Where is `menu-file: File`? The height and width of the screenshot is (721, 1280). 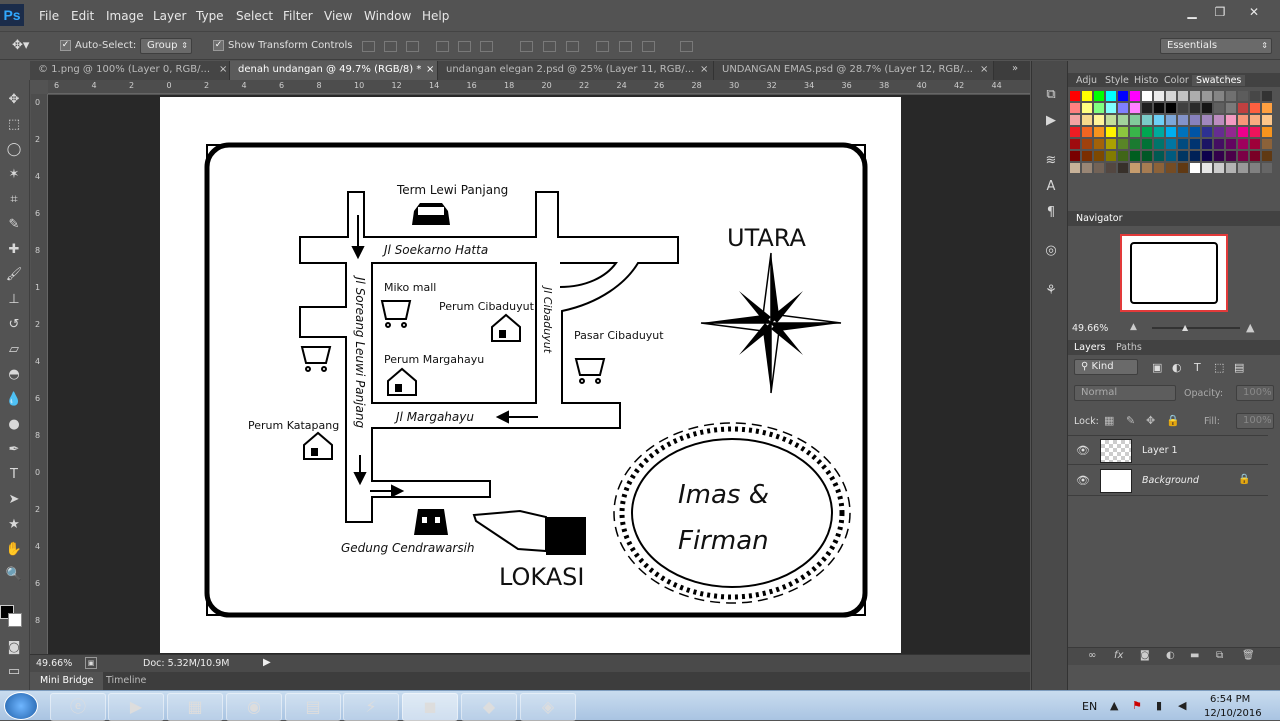
menu-file: File is located at coordinates (49, 16).